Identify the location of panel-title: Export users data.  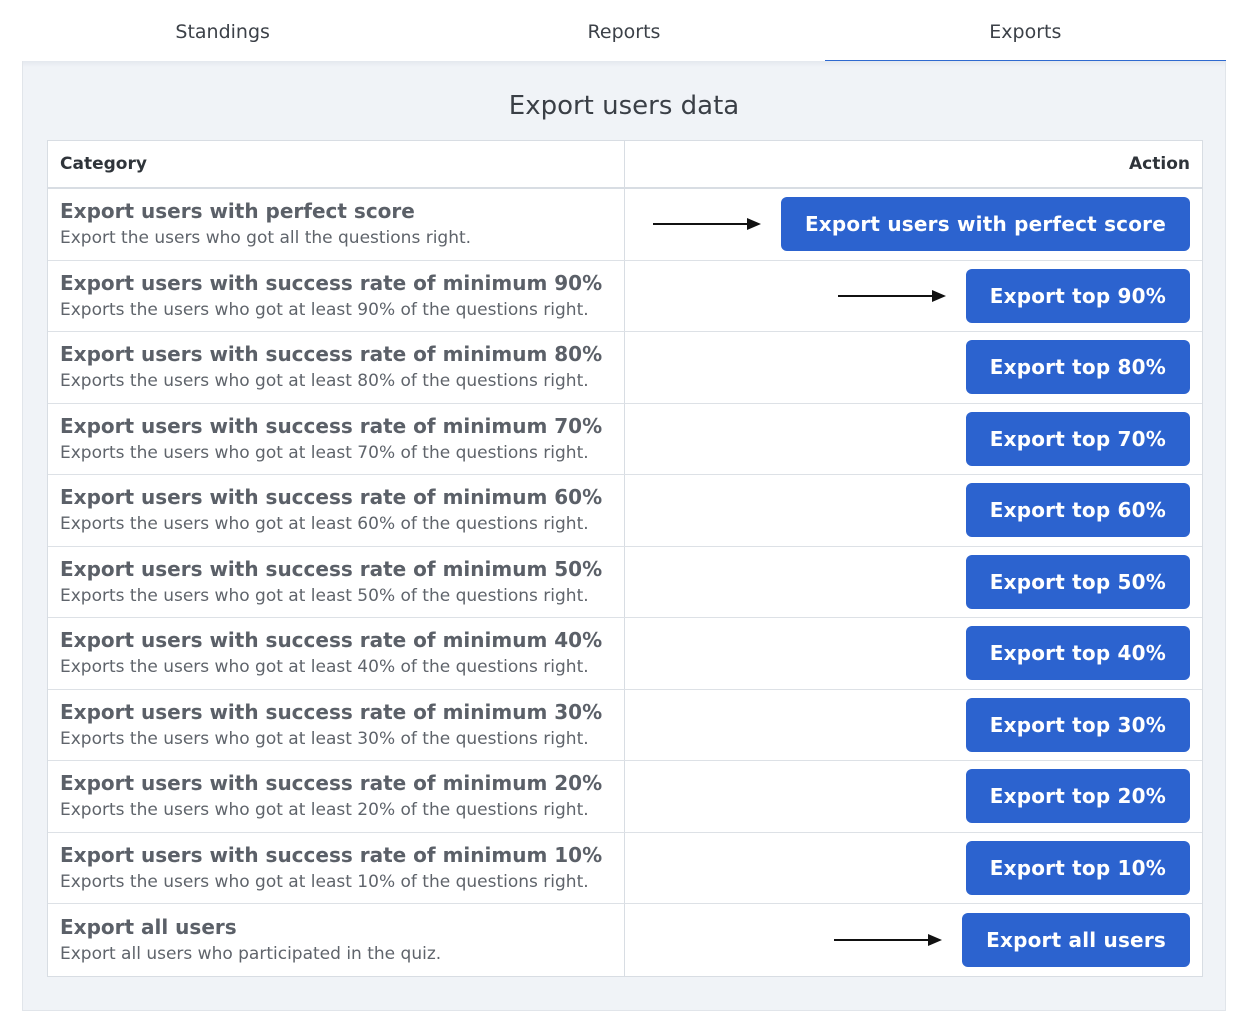
(624, 106).